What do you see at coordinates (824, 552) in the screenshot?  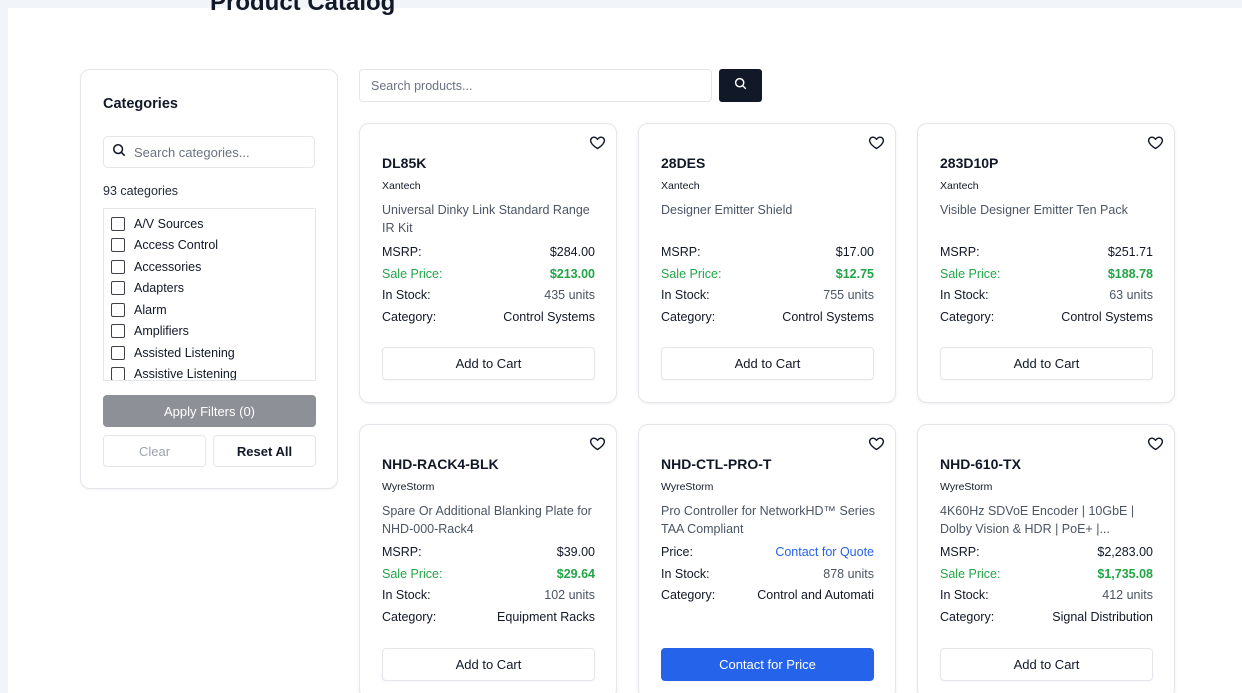 I see `contact-for-quote-link: Contact for Quote` at bounding box center [824, 552].